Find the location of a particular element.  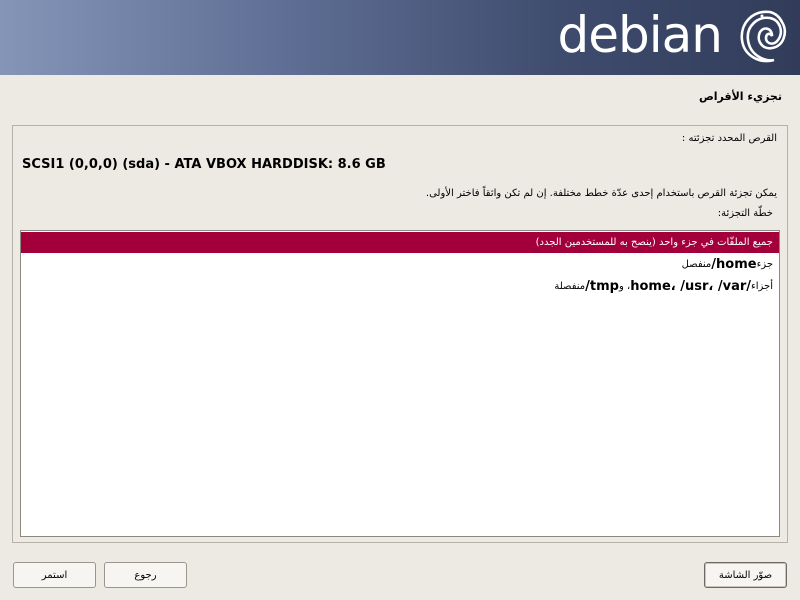

list-item-separate-home-usr-var-tmp: أجزاء /home، /usr، /var ، و /tmp منفصلة is located at coordinates (400, 286).